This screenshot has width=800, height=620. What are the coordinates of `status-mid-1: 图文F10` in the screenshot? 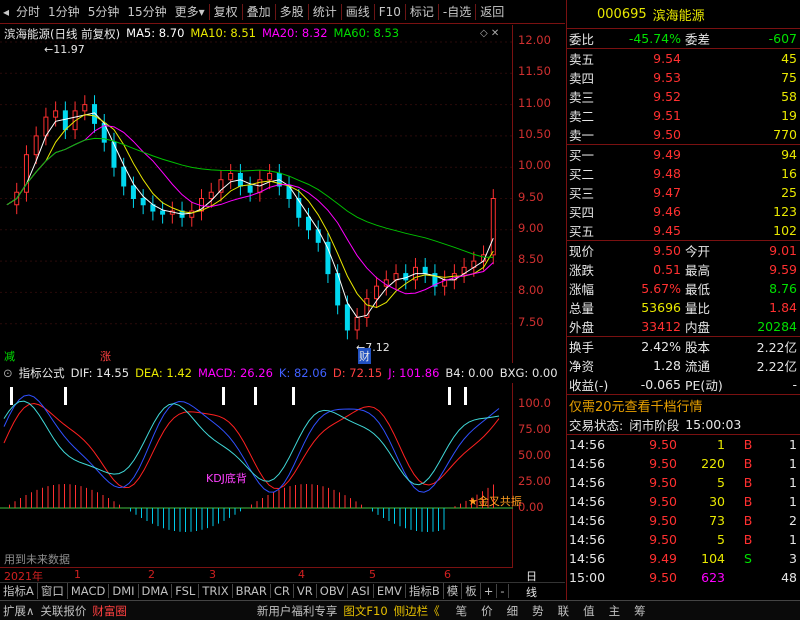 It's located at (365, 611).